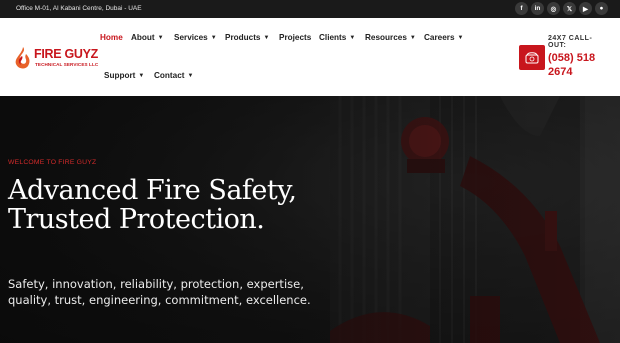 The height and width of the screenshot is (343, 620). What do you see at coordinates (570, 42) in the screenshot?
I see `callout-label: 24X7 CALL-OUT:` at bounding box center [570, 42].